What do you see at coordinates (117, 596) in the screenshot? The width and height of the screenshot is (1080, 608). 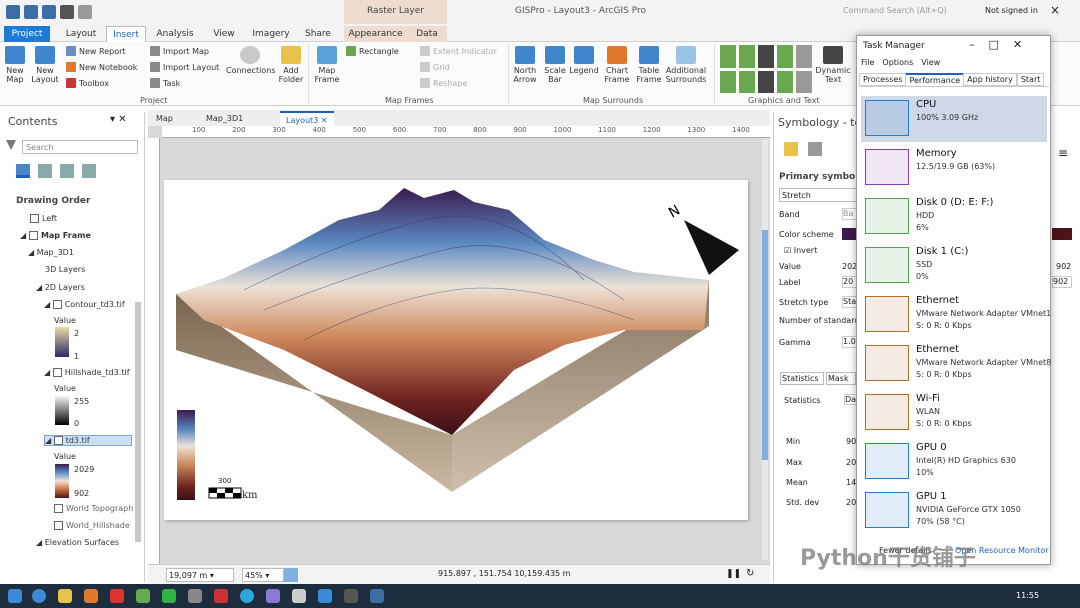 I see `chrome-icon` at bounding box center [117, 596].